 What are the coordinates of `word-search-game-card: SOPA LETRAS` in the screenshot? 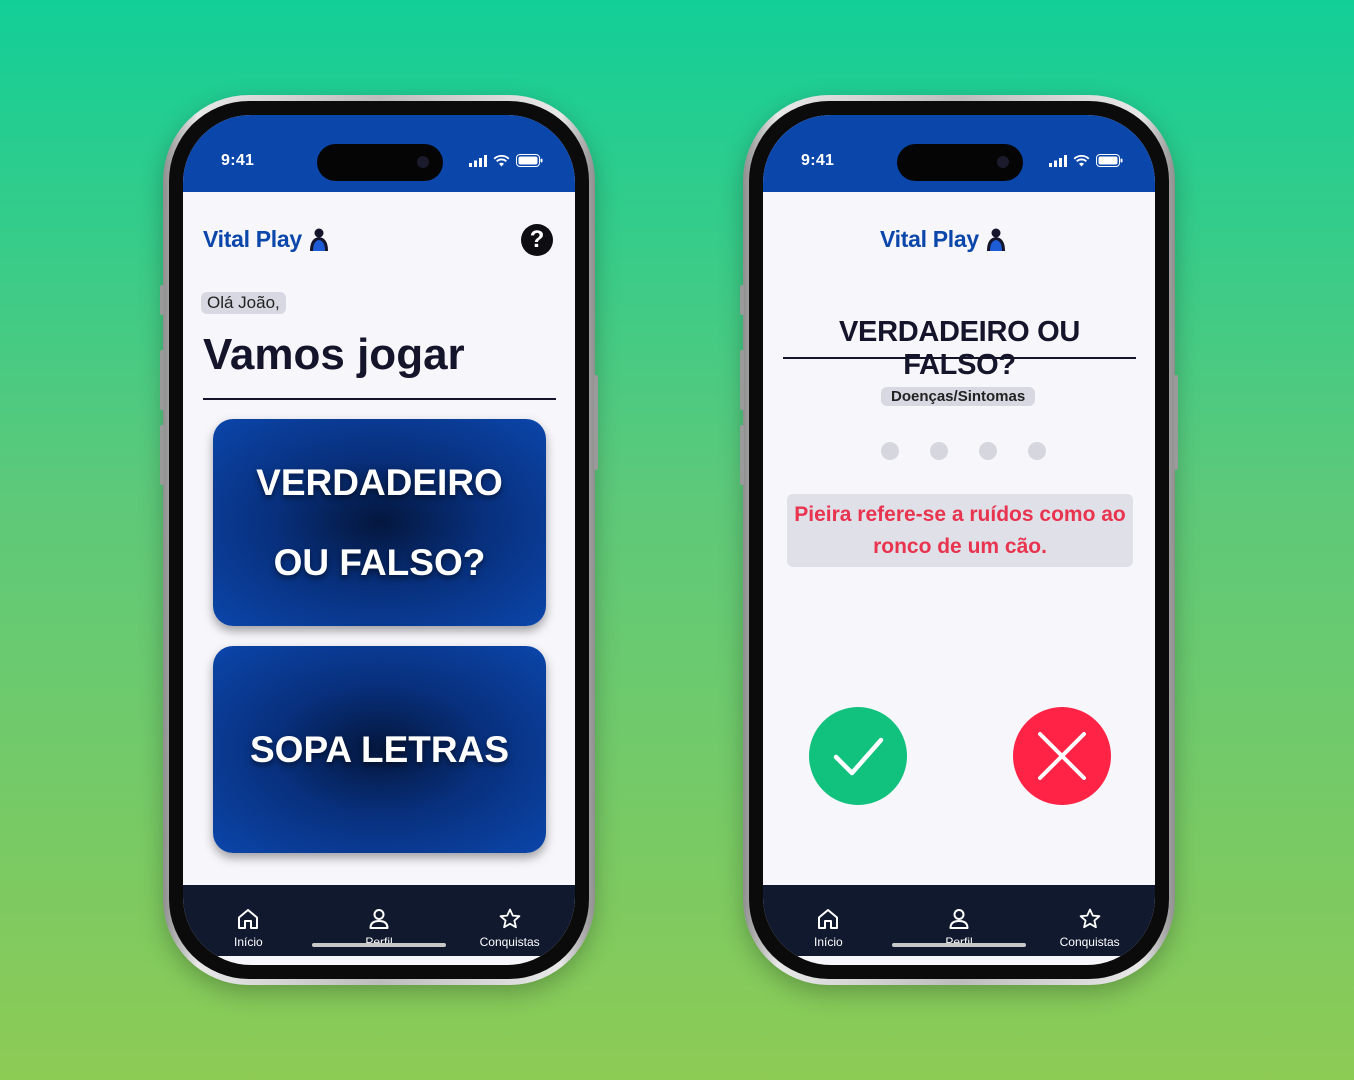 It's located at (379, 749).